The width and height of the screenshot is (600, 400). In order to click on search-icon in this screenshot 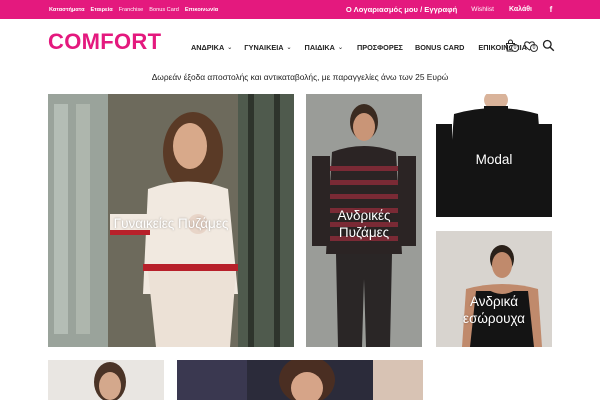, I will do `click(548, 45)`.